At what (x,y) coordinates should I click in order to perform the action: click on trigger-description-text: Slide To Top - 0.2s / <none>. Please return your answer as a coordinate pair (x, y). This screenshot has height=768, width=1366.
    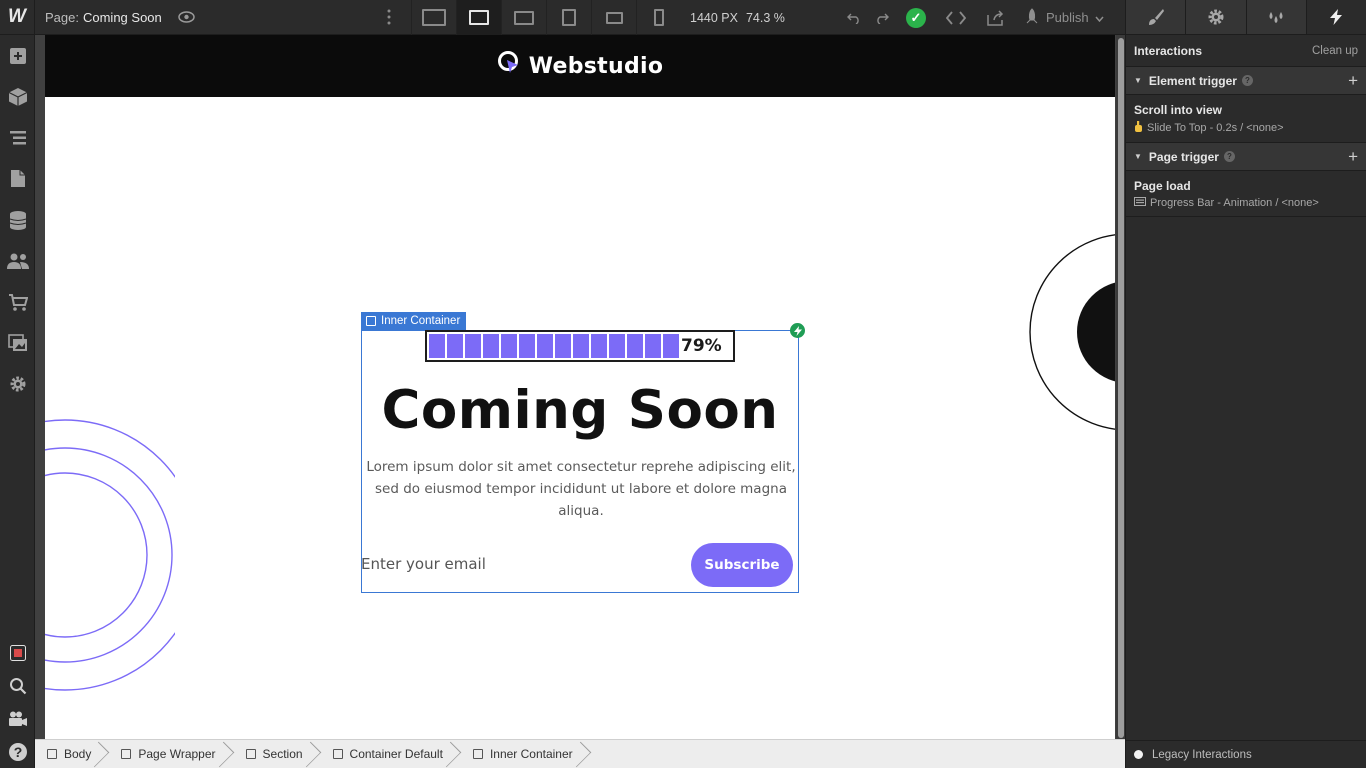
    Looking at the image, I should click on (1215, 128).